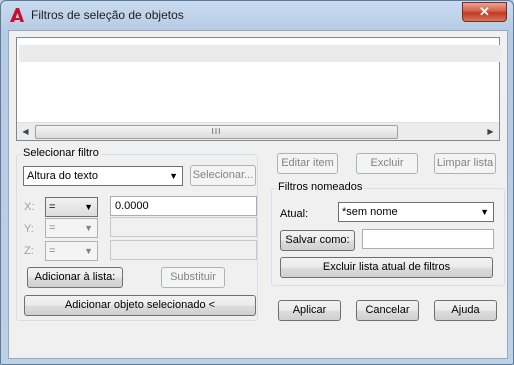  Describe the element at coordinates (52, 251) in the screenshot. I see `z-operator-value: =` at that location.